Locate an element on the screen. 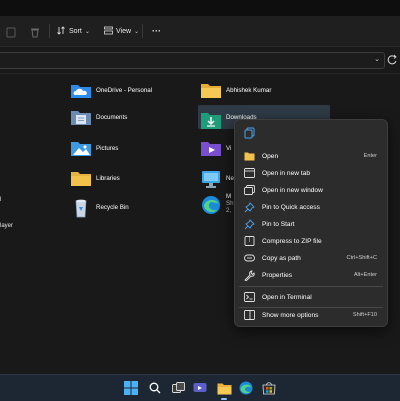 The height and width of the screenshot is (401, 400). menu-item-label: Open in new tab is located at coordinates (286, 173).